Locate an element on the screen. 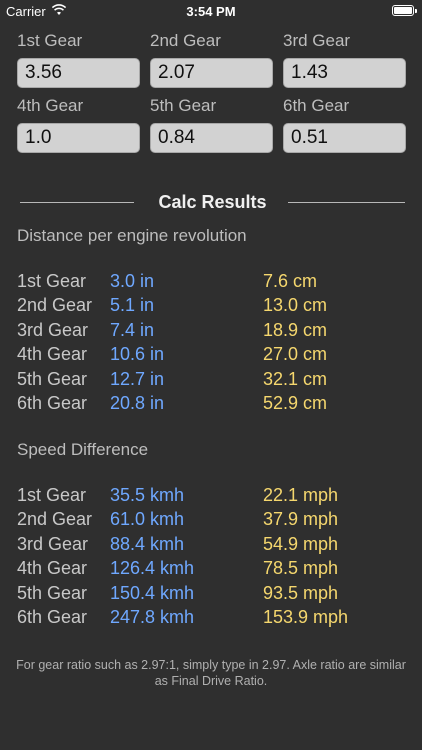 The width and height of the screenshot is (422, 750). battery-icon is located at coordinates (404, 10).